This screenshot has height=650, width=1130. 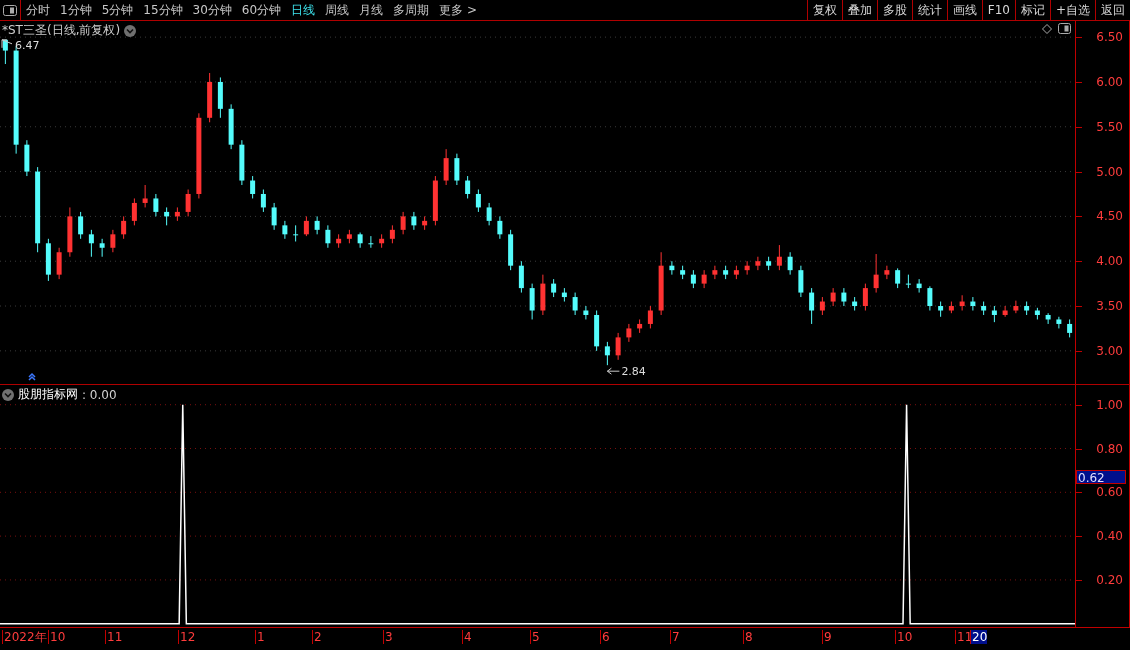 What do you see at coordinates (535, 637) in the screenshot?
I see `date-label: 5` at bounding box center [535, 637].